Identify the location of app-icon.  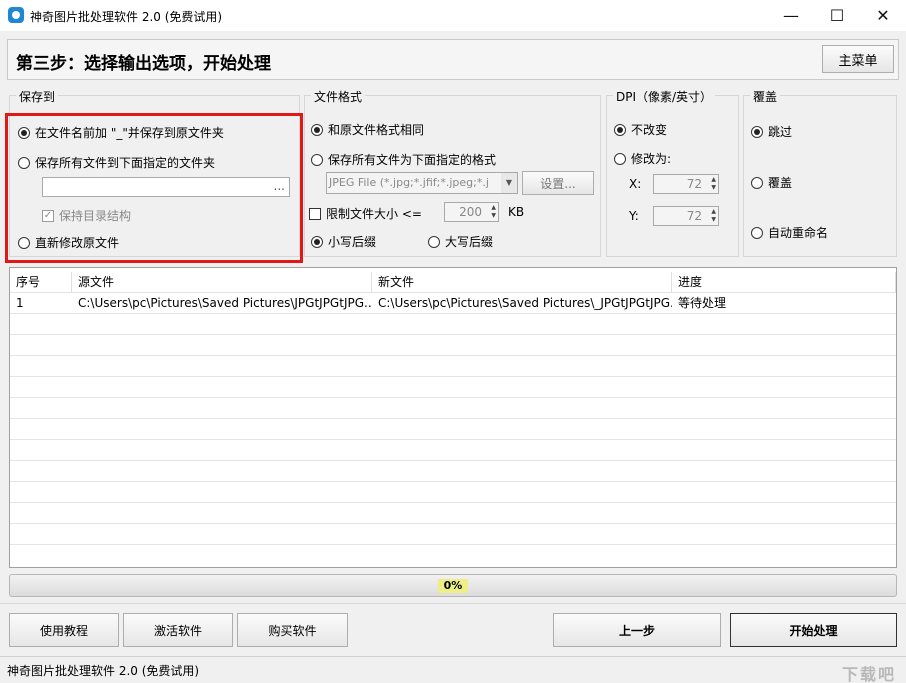
(16, 15).